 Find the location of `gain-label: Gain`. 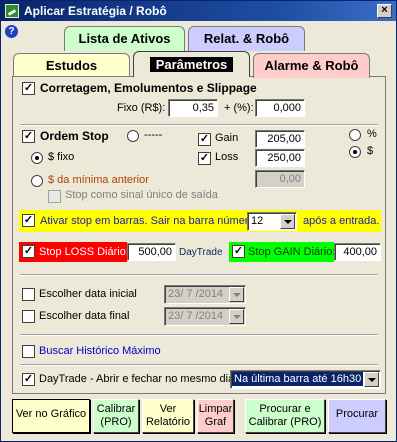

gain-label: Gain is located at coordinates (227, 138).